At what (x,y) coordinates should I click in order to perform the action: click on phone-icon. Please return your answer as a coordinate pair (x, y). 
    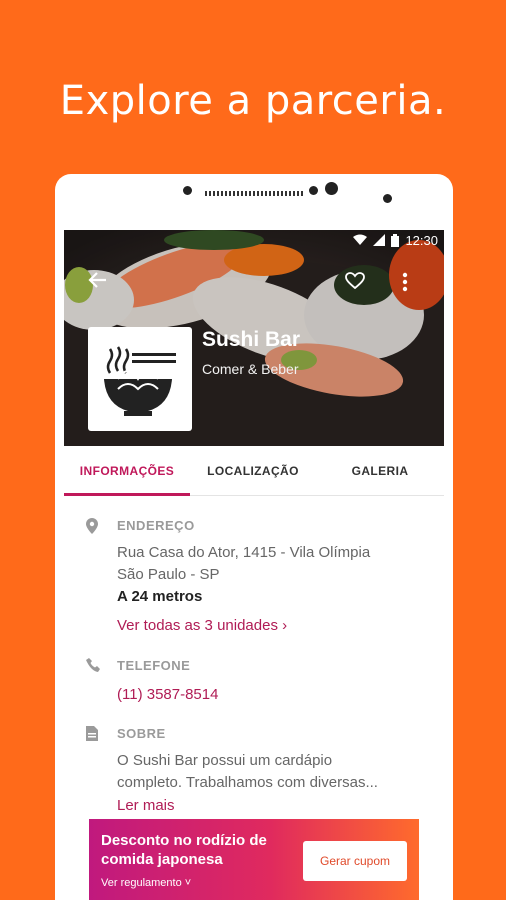
    Looking at the image, I should click on (93, 665).